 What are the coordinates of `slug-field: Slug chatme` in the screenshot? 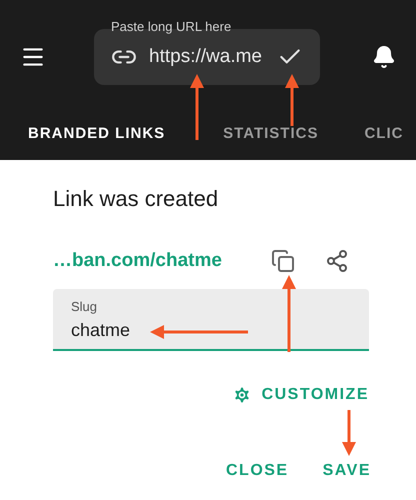 It's located at (211, 320).